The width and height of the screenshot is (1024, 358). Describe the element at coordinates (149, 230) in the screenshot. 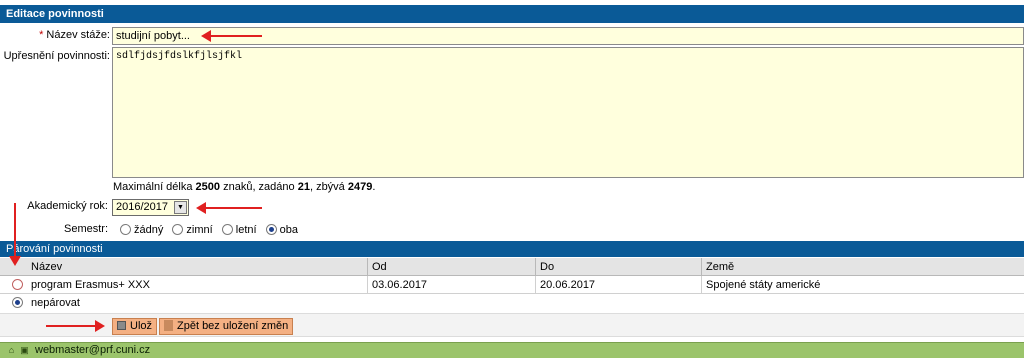

I see `semester-option-label: žádný` at that location.